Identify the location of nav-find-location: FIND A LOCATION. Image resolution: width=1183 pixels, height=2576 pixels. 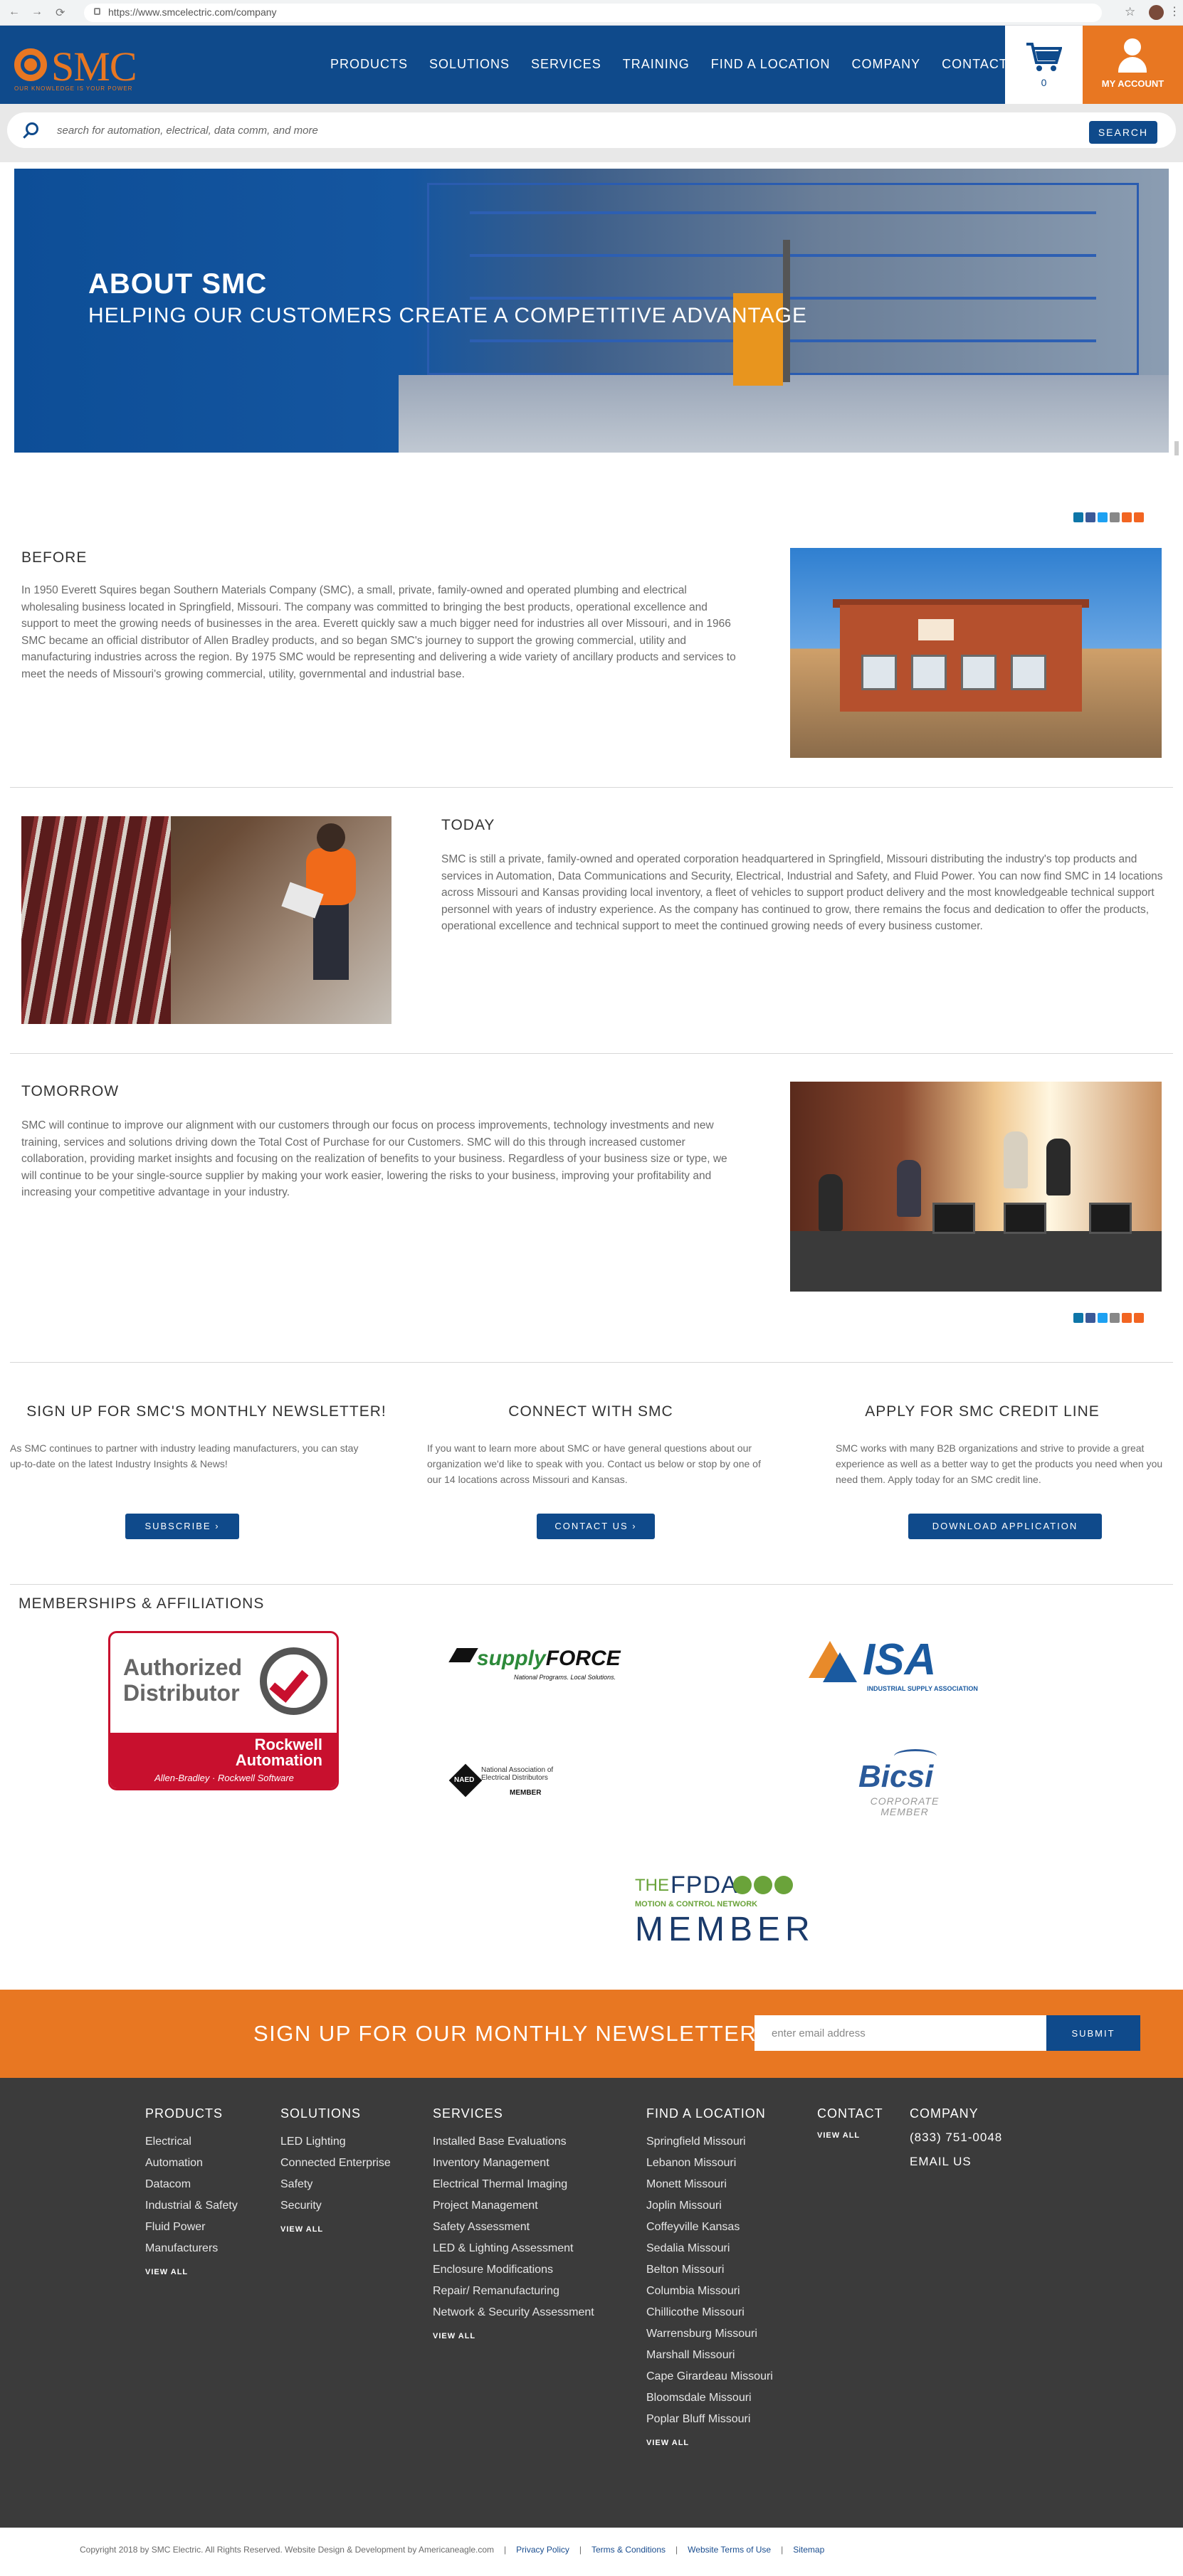
(771, 64).